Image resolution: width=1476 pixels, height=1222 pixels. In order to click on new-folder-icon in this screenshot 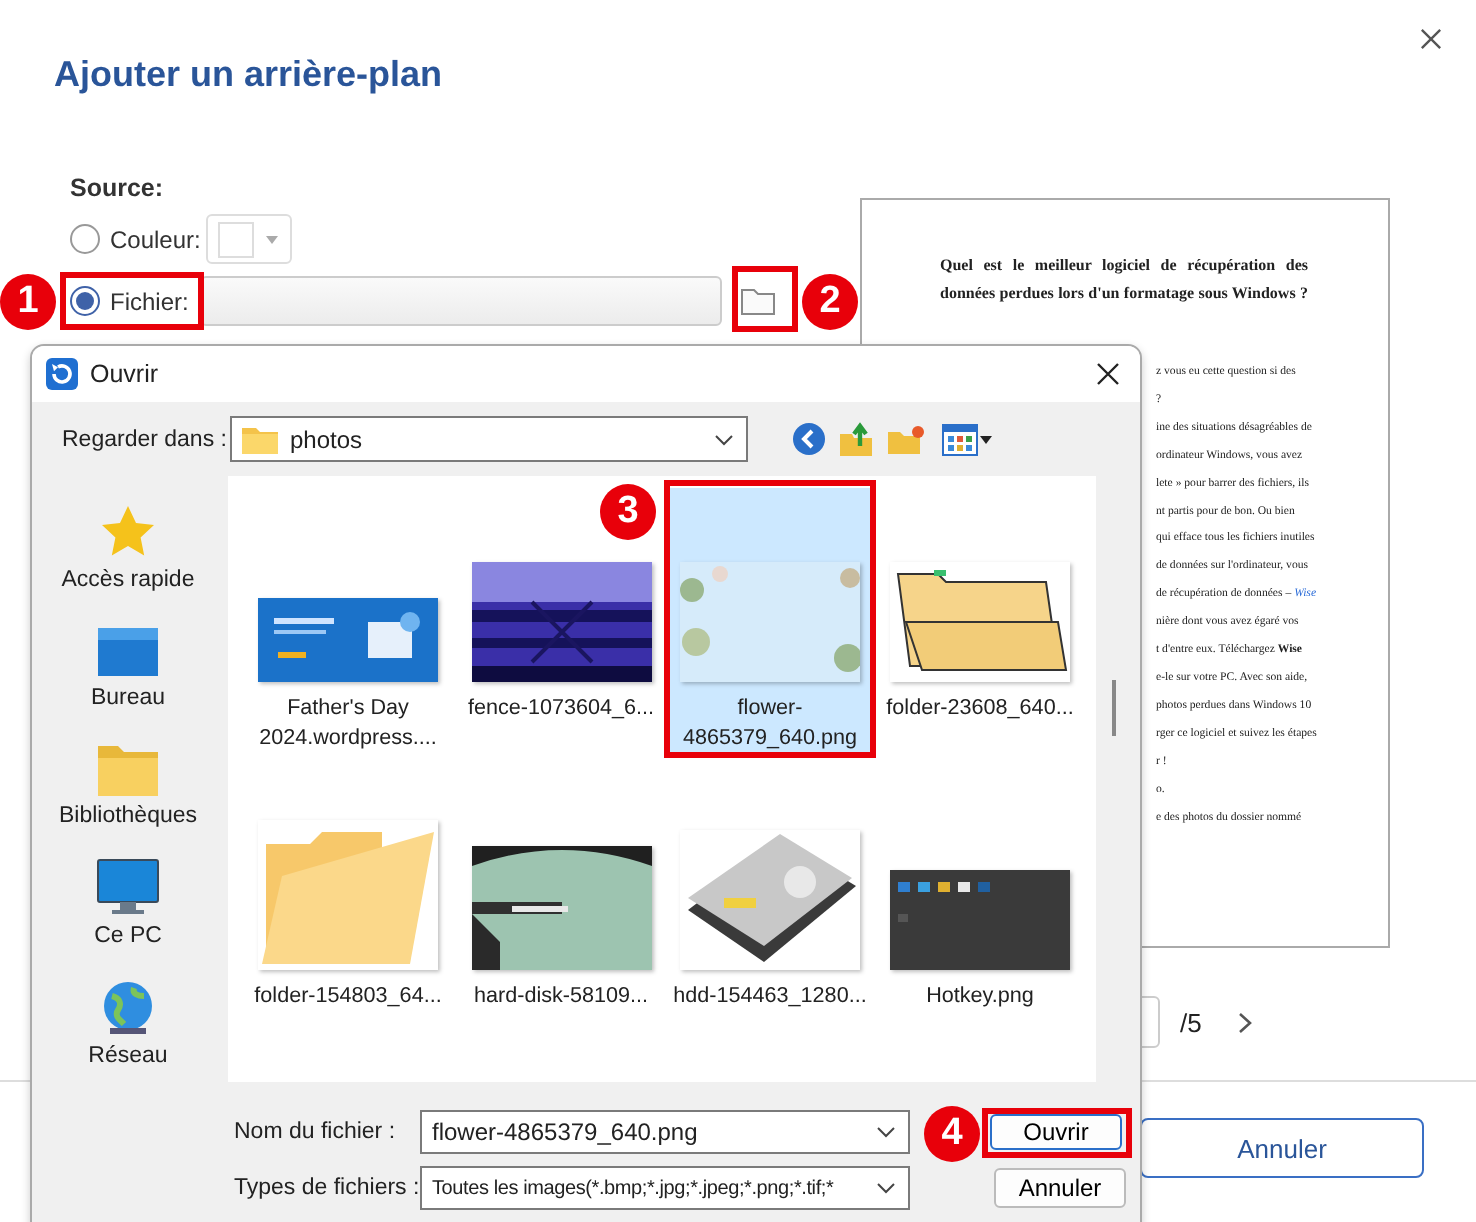, I will do `click(906, 439)`.